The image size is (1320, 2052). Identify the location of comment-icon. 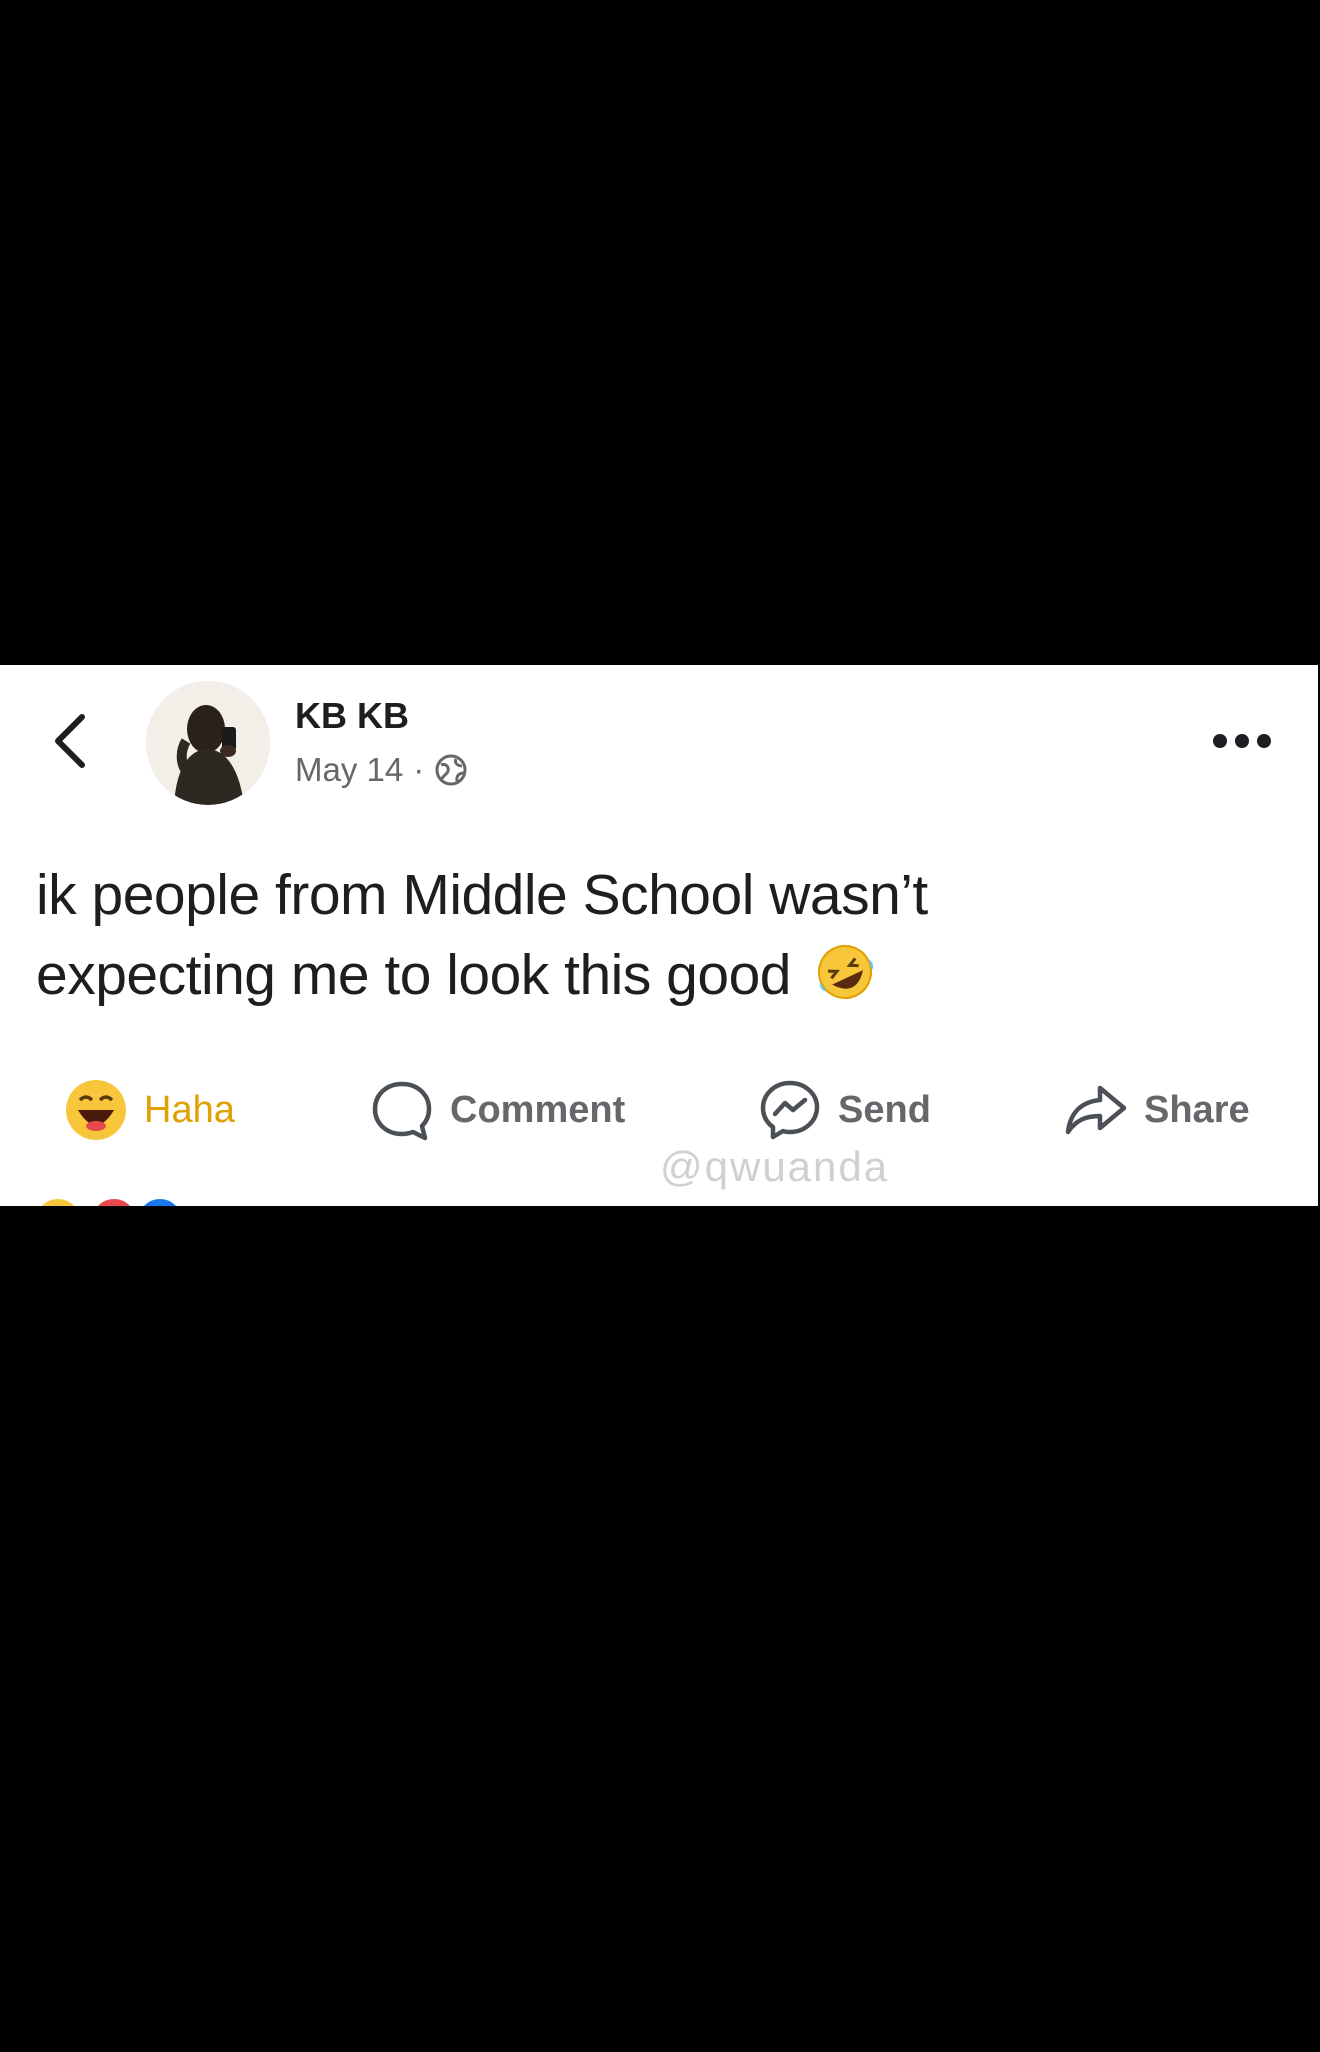
(402, 1111).